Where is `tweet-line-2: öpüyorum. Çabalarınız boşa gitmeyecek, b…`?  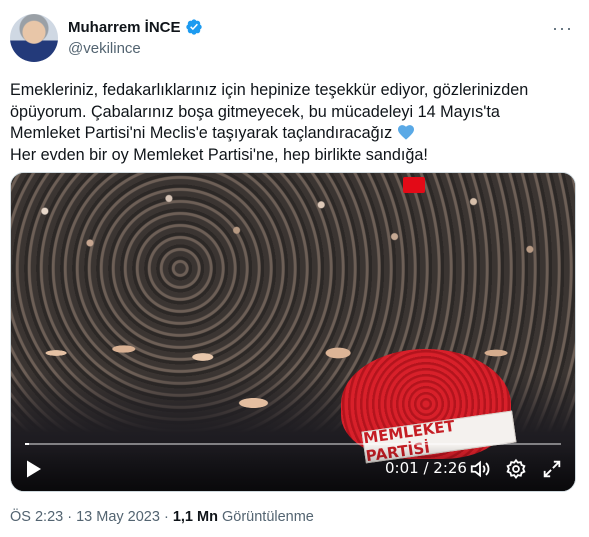
tweet-line-2: öpüyorum. Çabalarınız boşa gitmeyecek, b… is located at coordinates (255, 111).